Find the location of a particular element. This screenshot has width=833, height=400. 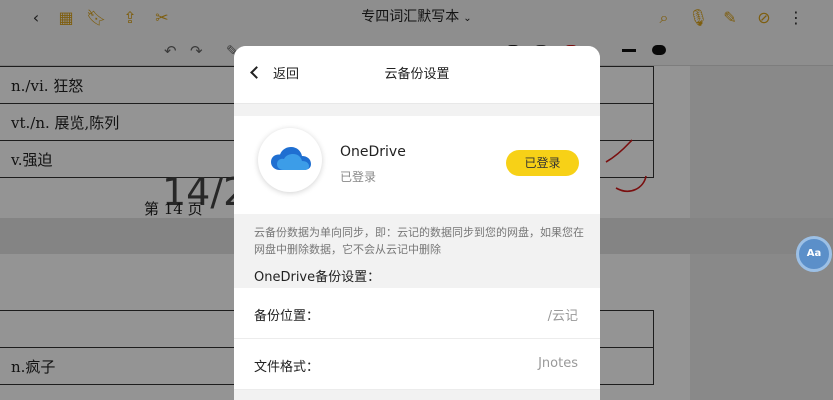

back-button: 返回 is located at coordinates (275, 75).